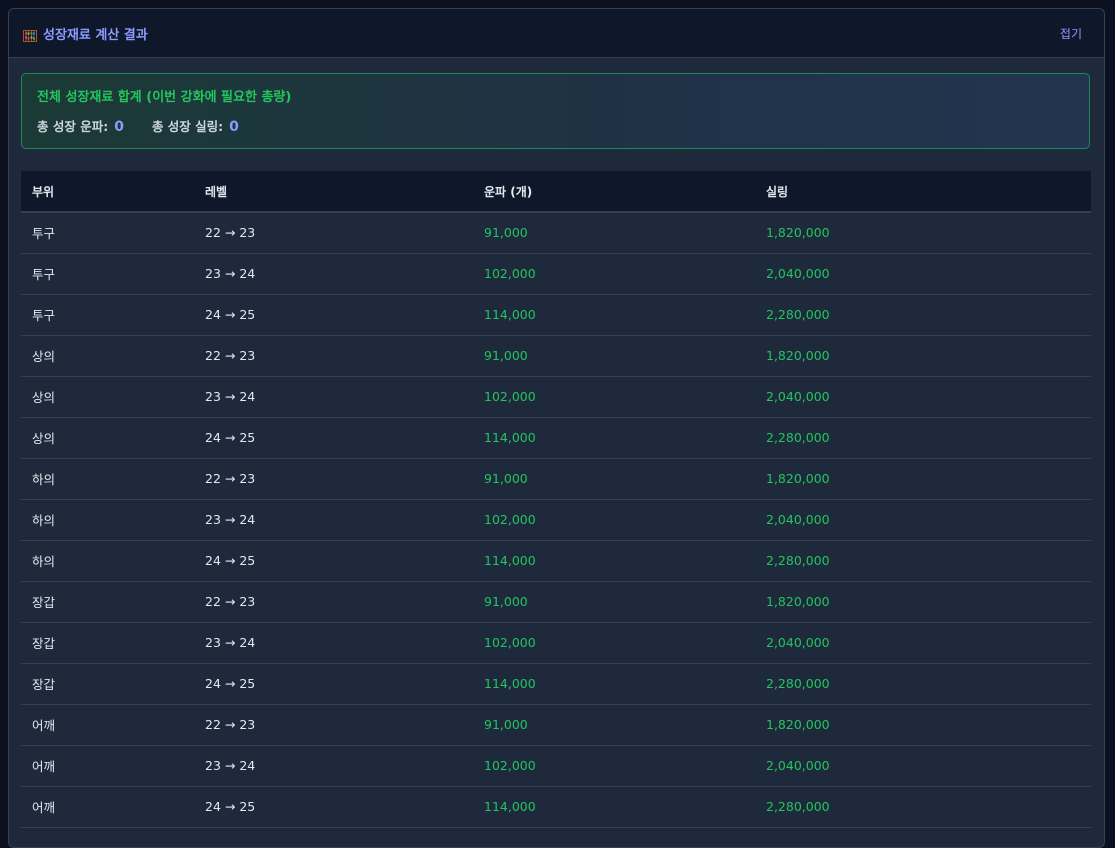 This screenshot has width=1115, height=848. I want to click on table-row: 어깨 23 → 24 102,000 2,040,000, so click(556, 765).